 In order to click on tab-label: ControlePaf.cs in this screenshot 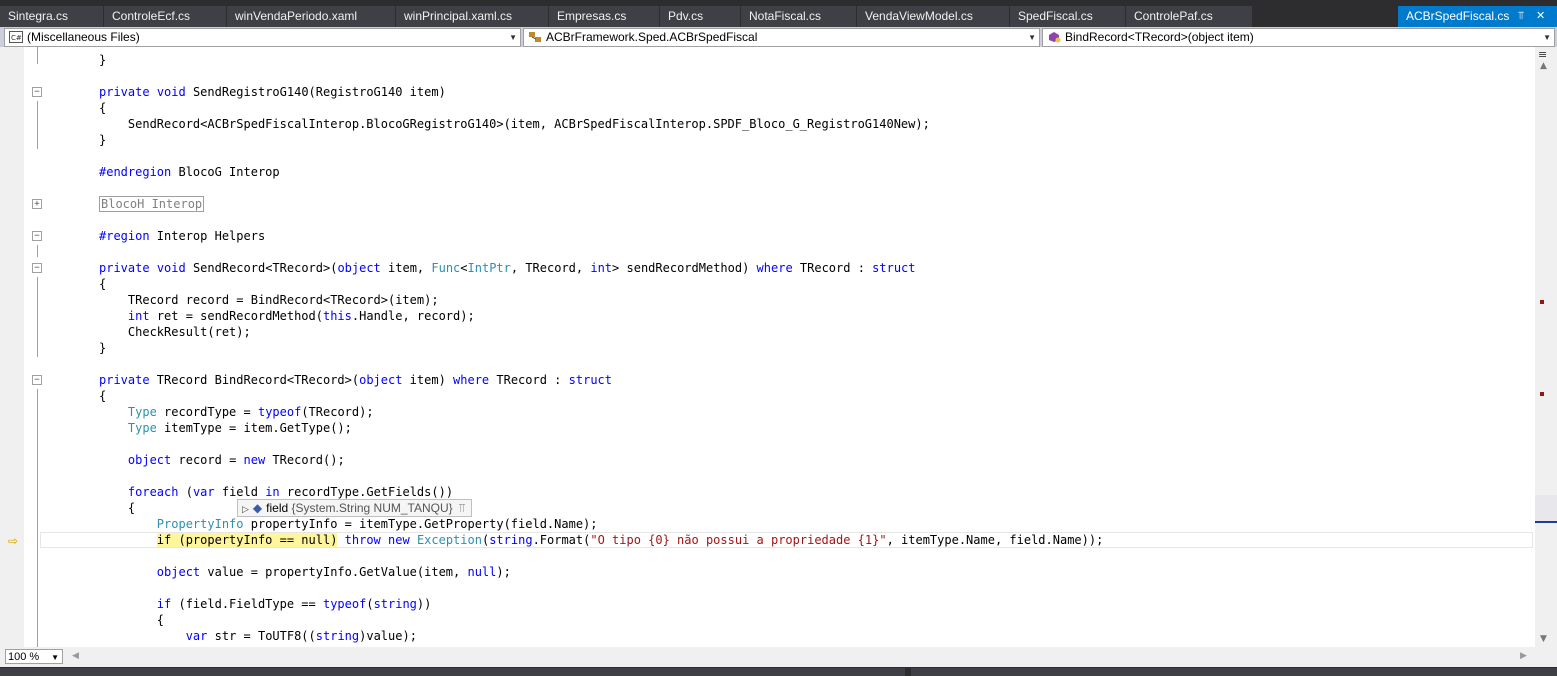, I will do `click(1173, 16)`.